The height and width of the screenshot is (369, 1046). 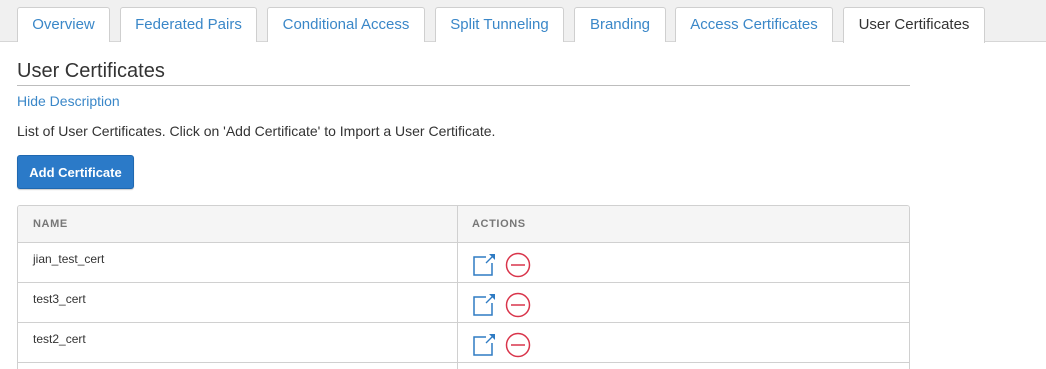 What do you see at coordinates (91, 71) in the screenshot?
I see `page-title: User Certificates` at bounding box center [91, 71].